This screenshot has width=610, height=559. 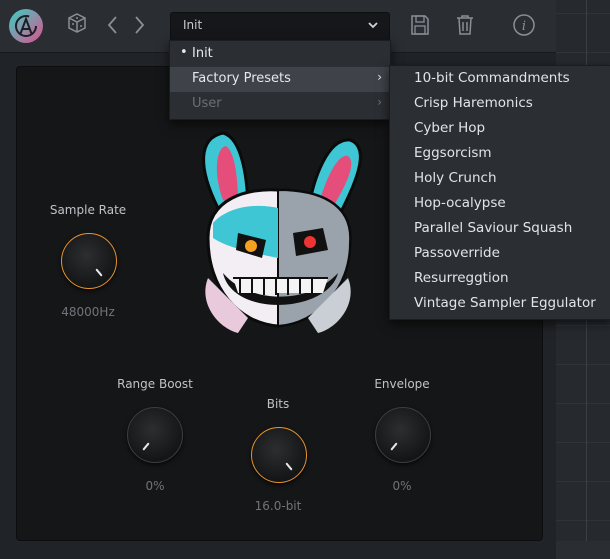 I want to click on preset-menu: • Init Factory Presets › User ›, so click(x=280, y=80).